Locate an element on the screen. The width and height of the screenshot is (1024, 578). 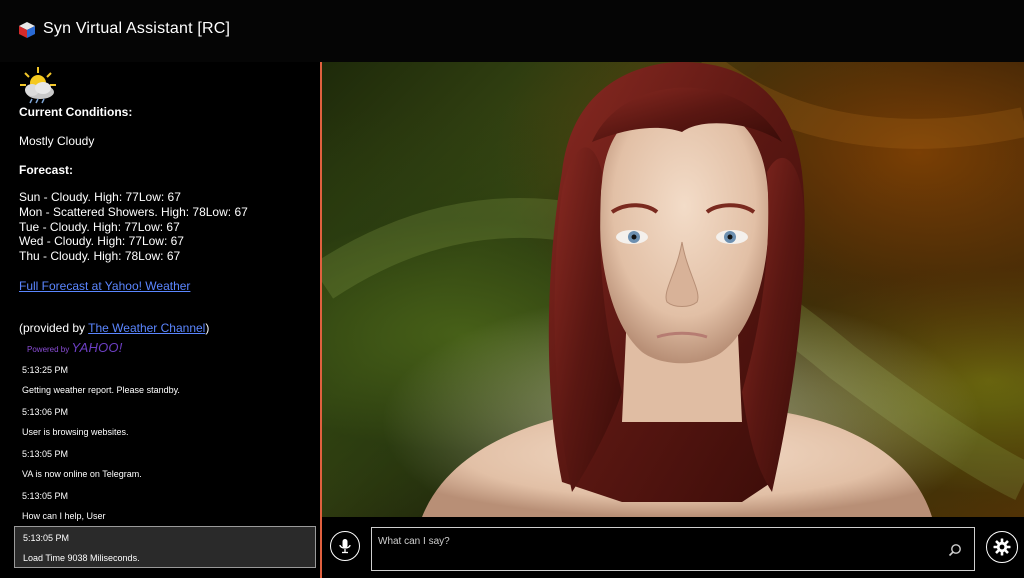
log-message: Getting weather report. Please standby. is located at coordinates (101, 390).